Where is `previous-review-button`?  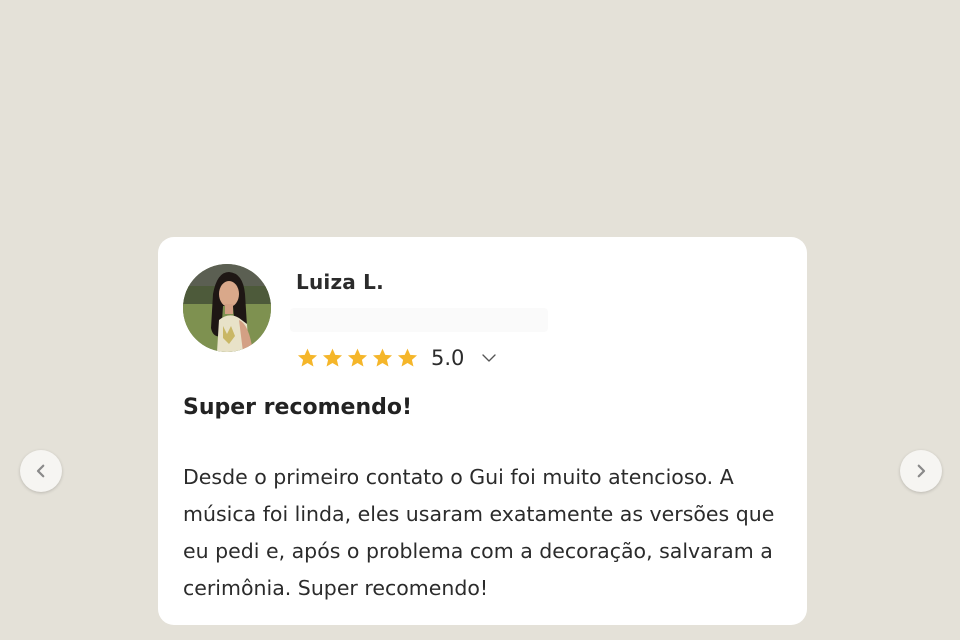 previous-review-button is located at coordinates (41, 471).